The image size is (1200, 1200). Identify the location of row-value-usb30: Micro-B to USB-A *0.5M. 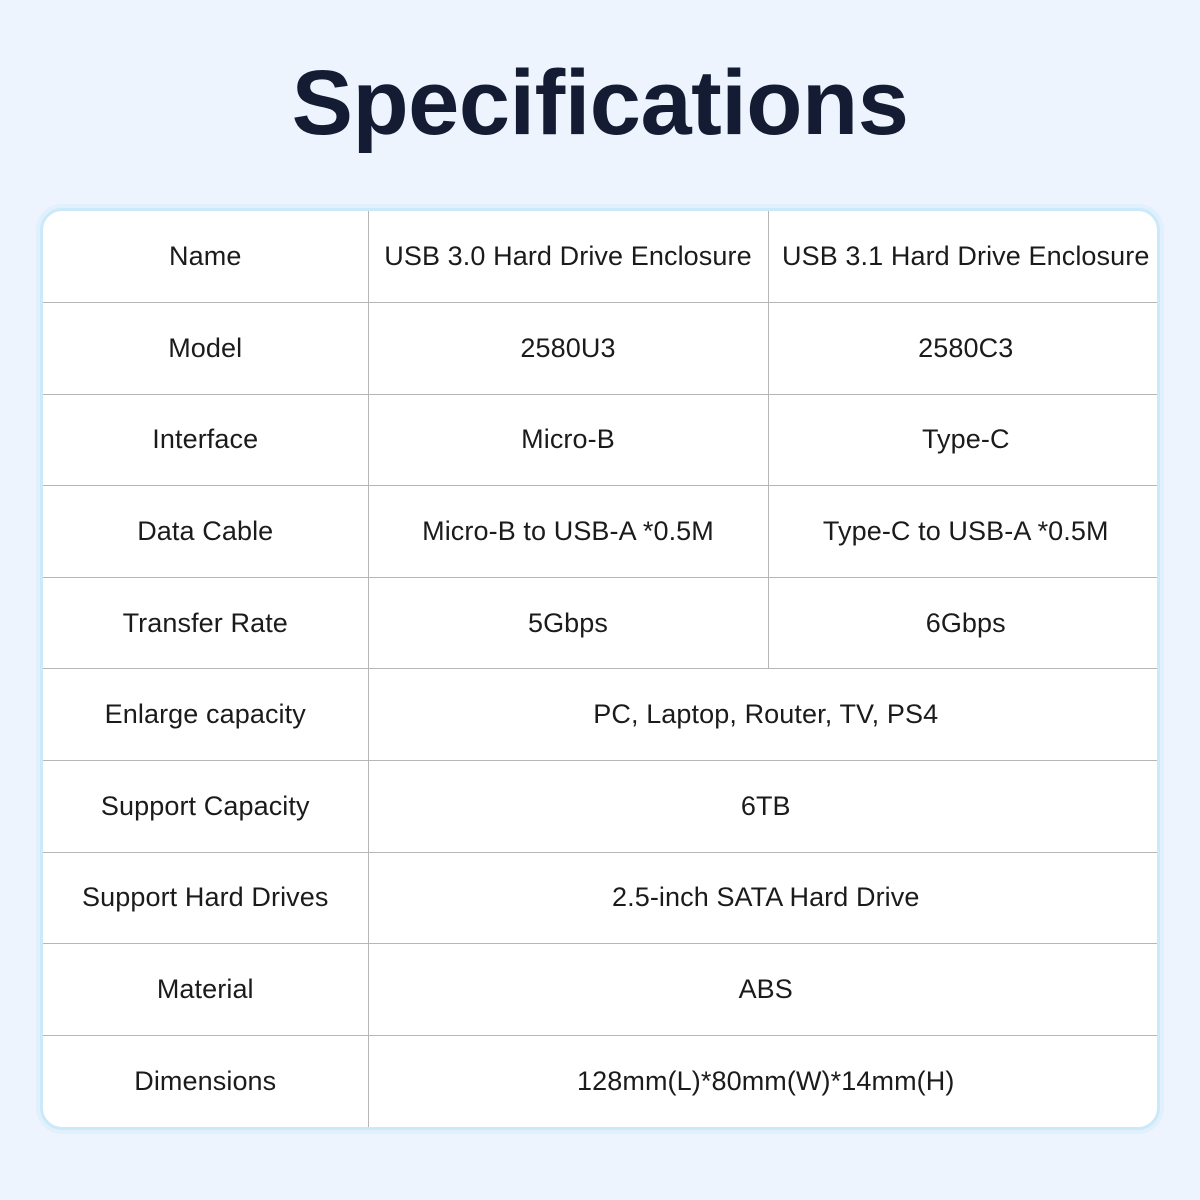
(568, 531).